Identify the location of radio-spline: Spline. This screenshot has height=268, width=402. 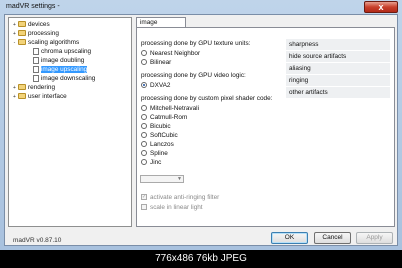
(154, 153).